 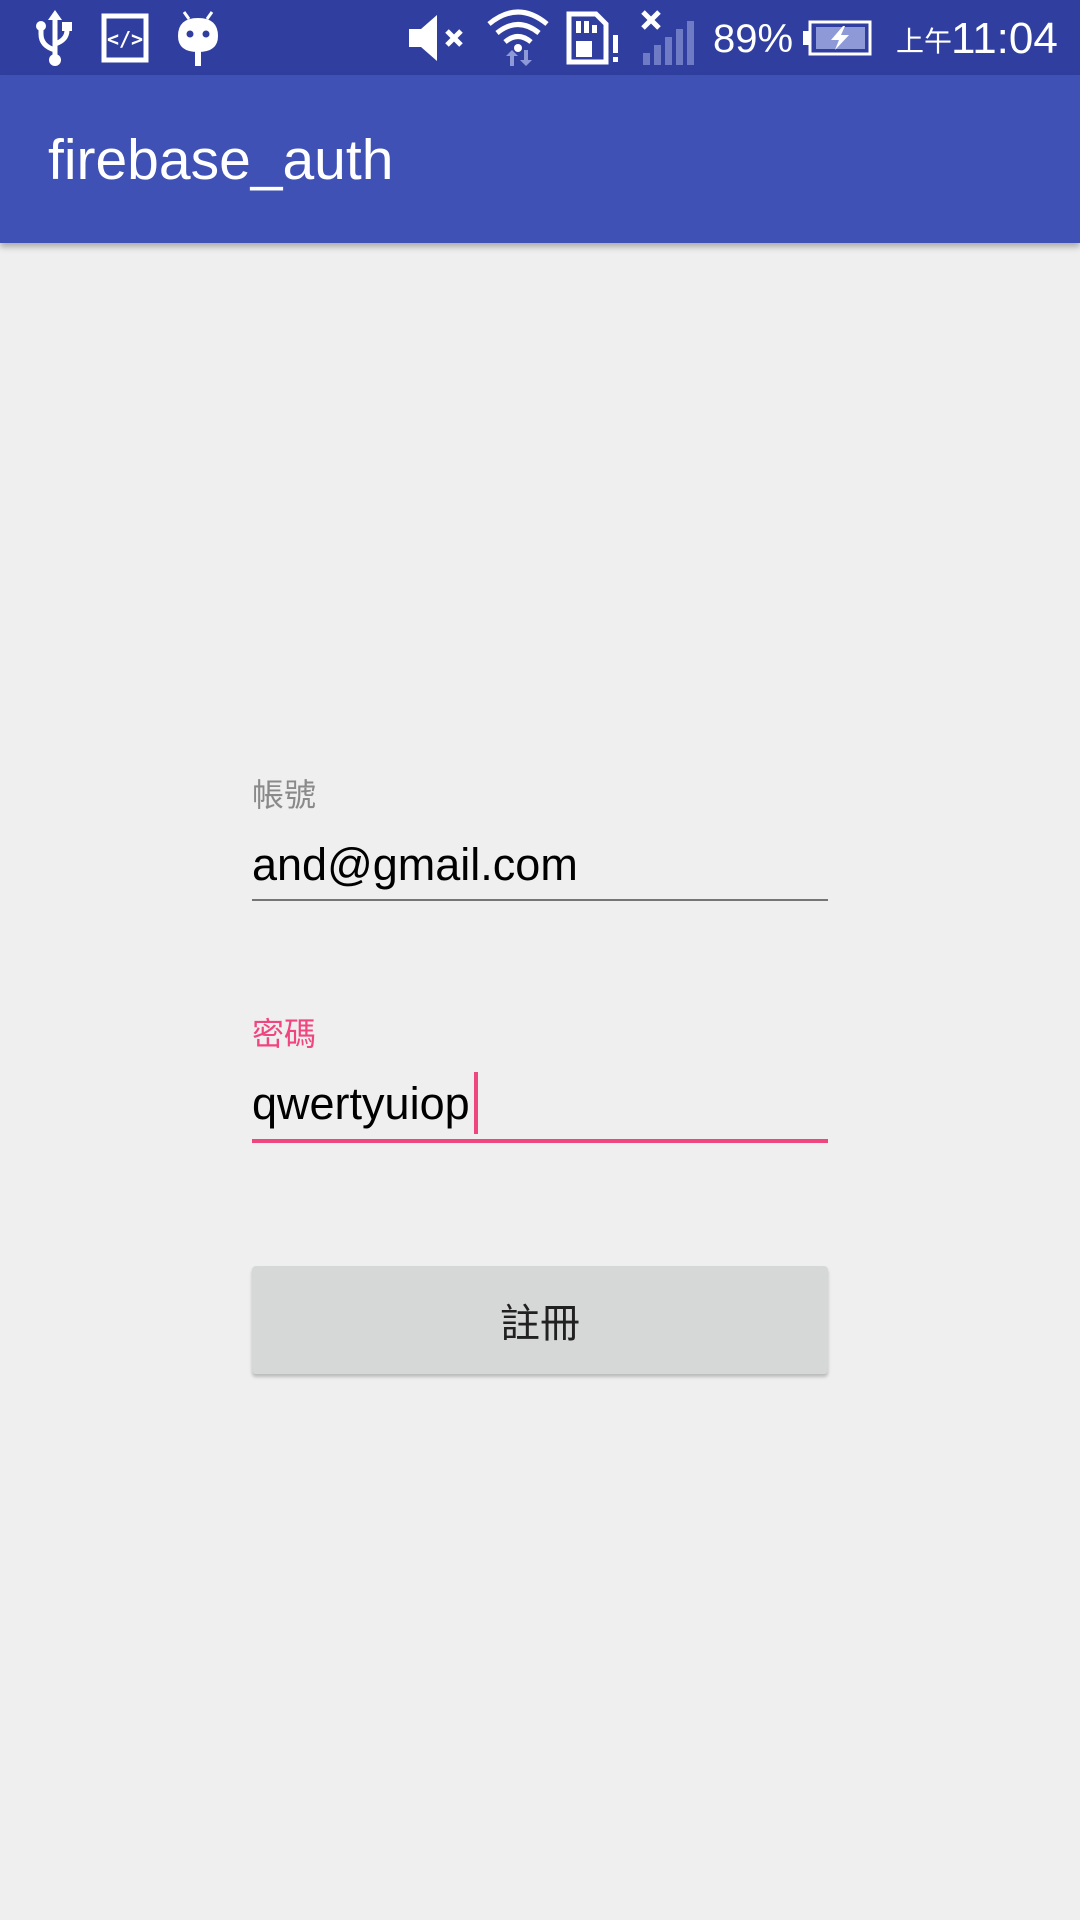 What do you see at coordinates (670, 38) in the screenshot?
I see `no-signal-icon` at bounding box center [670, 38].